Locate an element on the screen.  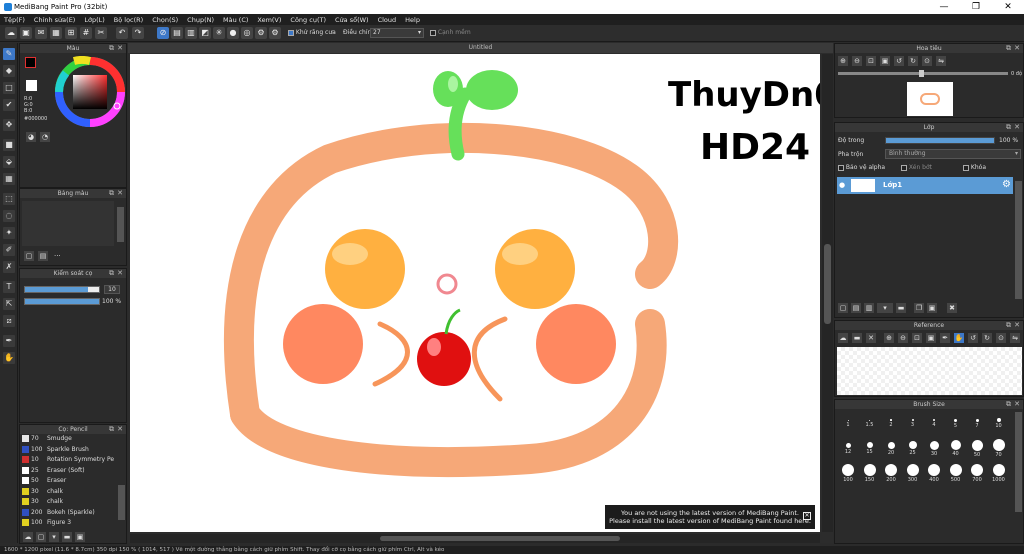
blend-mode-select: Bình thường ▾ is located at coordinates (953, 154).